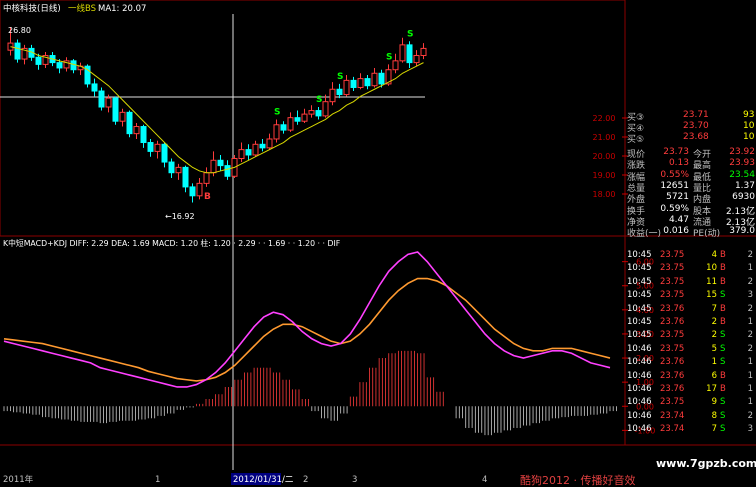 The height and width of the screenshot is (487, 756). I want to click on stat-label: PE(动), so click(707, 234).